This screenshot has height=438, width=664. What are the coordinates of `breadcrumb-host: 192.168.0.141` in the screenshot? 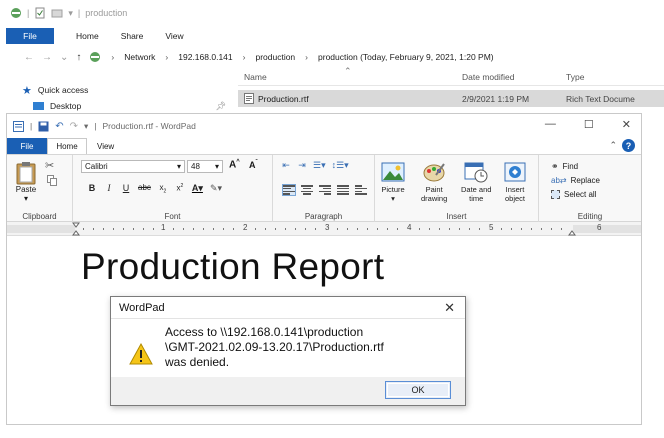 It's located at (205, 57).